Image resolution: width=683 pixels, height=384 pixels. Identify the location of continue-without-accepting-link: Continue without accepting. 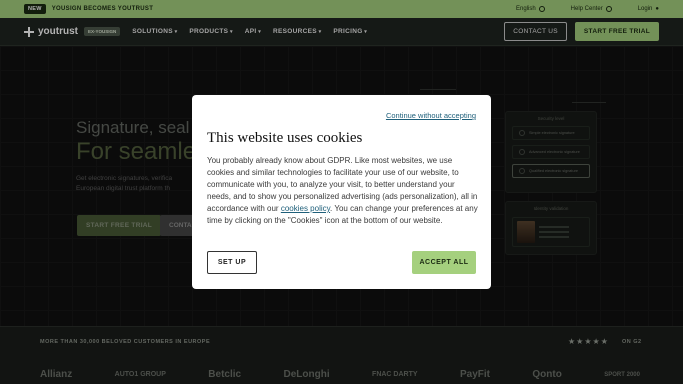
(431, 115).